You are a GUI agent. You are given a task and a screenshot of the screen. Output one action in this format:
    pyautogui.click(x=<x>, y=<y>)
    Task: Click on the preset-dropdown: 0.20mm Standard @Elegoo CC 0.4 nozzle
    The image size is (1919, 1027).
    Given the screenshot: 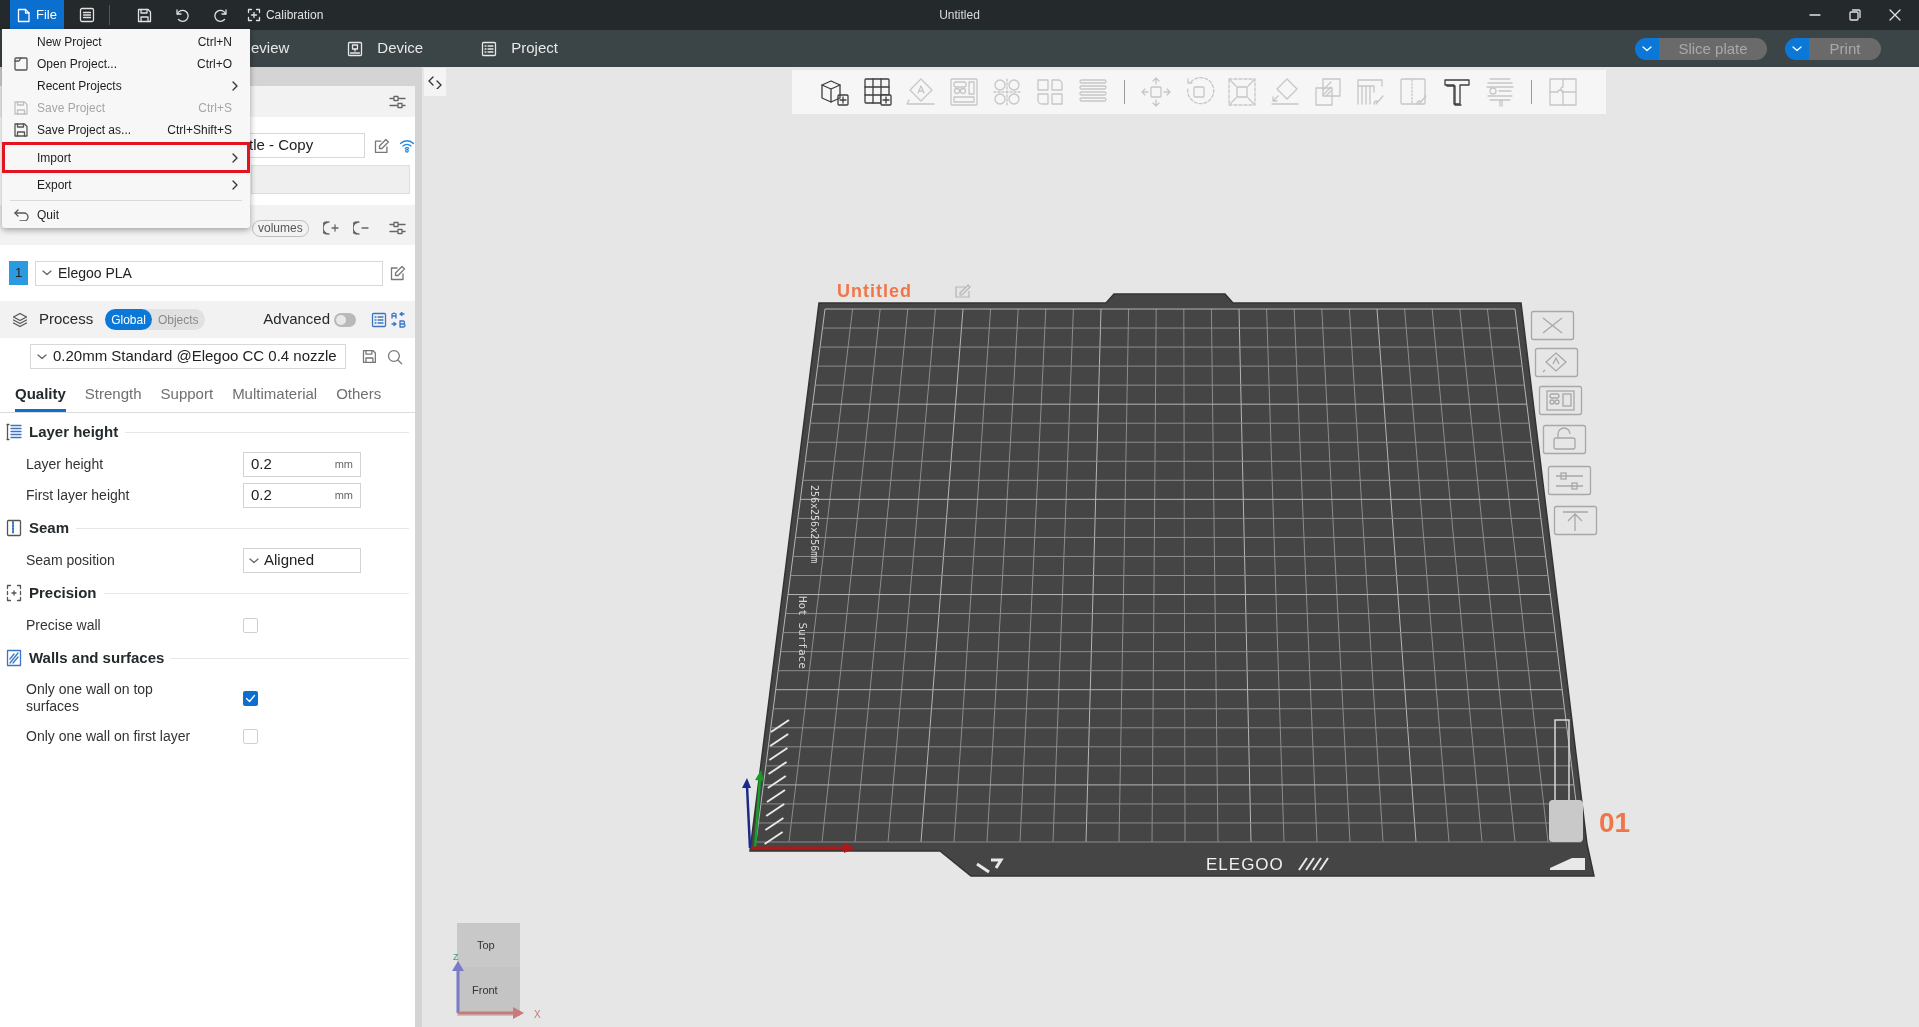 What is the action you would take?
    pyautogui.click(x=188, y=356)
    